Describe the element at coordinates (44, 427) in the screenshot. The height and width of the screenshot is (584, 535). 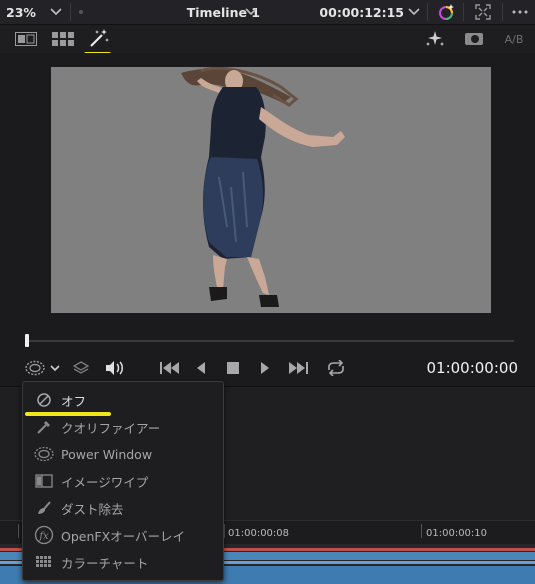
I see `eyedropper-icon` at that location.